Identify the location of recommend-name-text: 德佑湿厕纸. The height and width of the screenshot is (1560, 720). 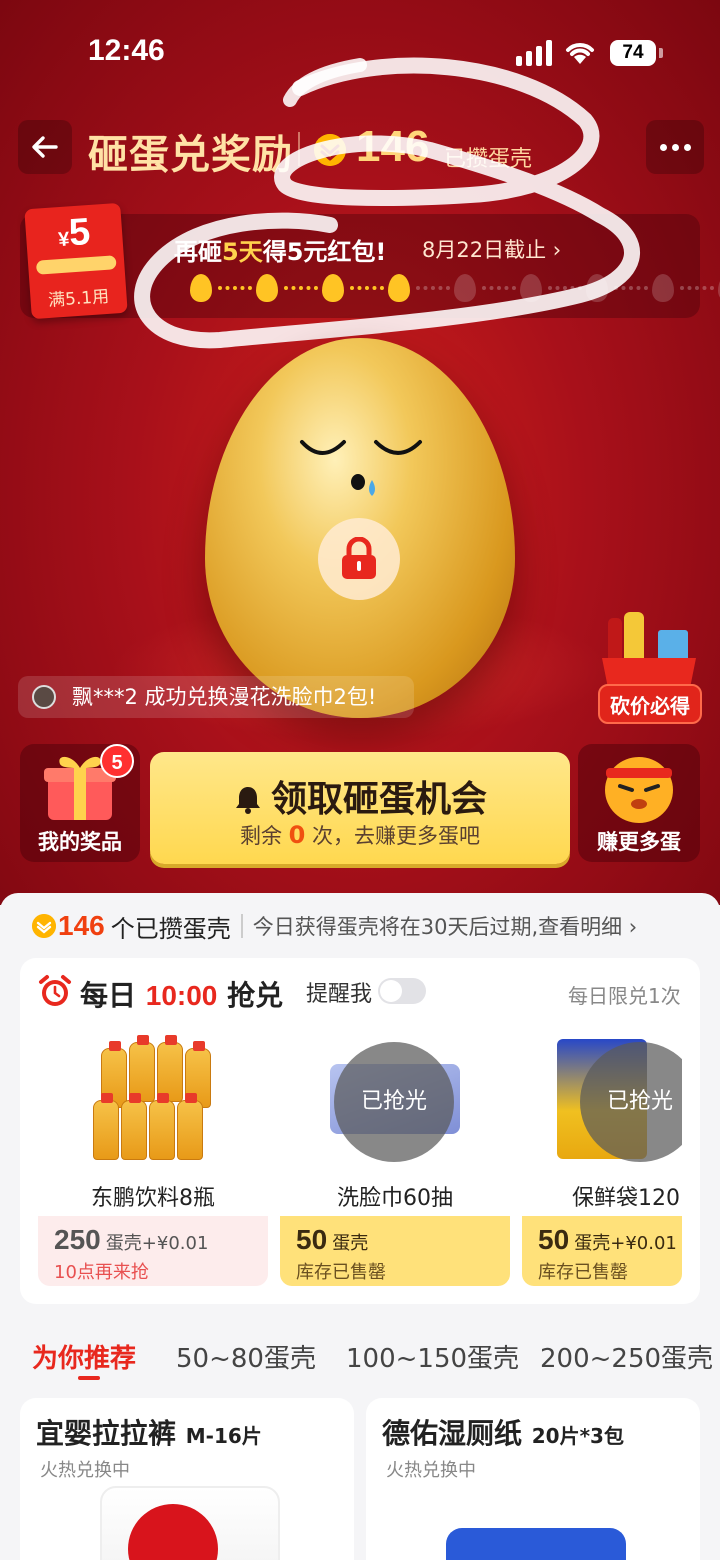
(452, 1433).